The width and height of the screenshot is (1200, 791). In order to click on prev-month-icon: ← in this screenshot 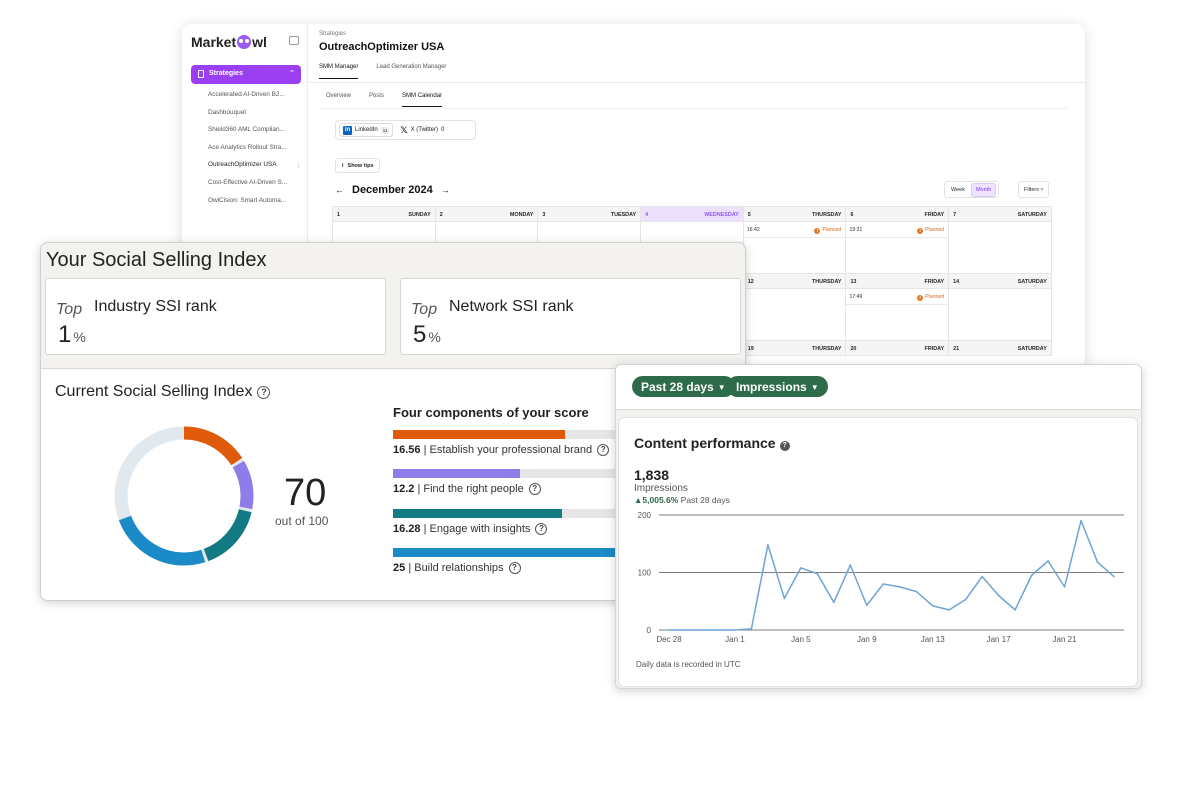, I will do `click(339, 190)`.